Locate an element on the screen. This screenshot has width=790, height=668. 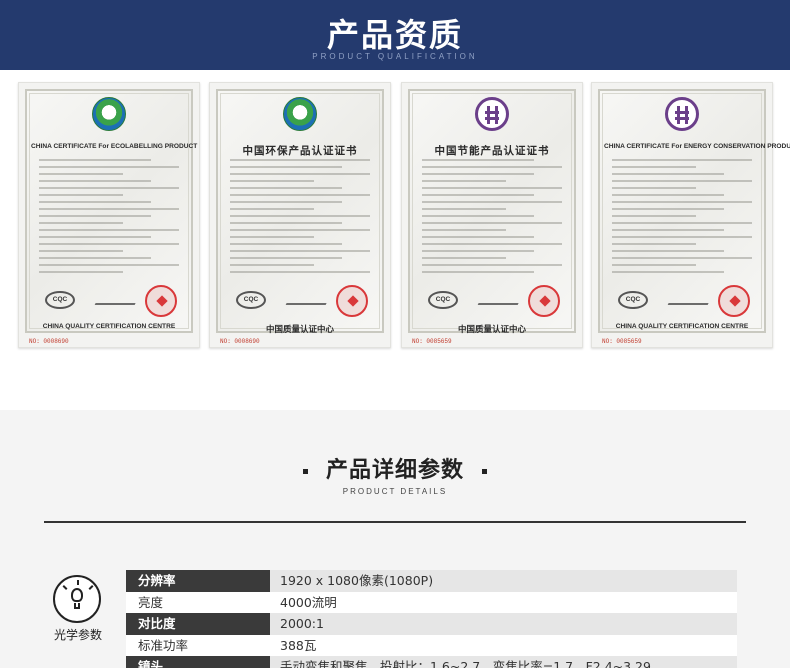
spec-key: 镜头 is located at coordinates (198, 662).